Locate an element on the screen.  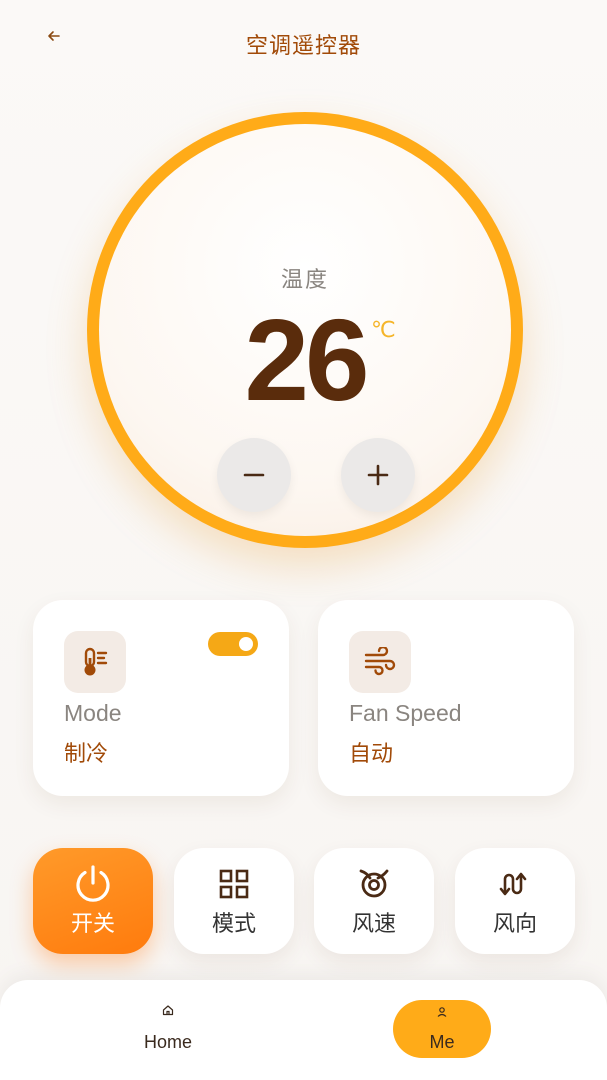
temperature-label: 温度 is located at coordinates (304, 280).